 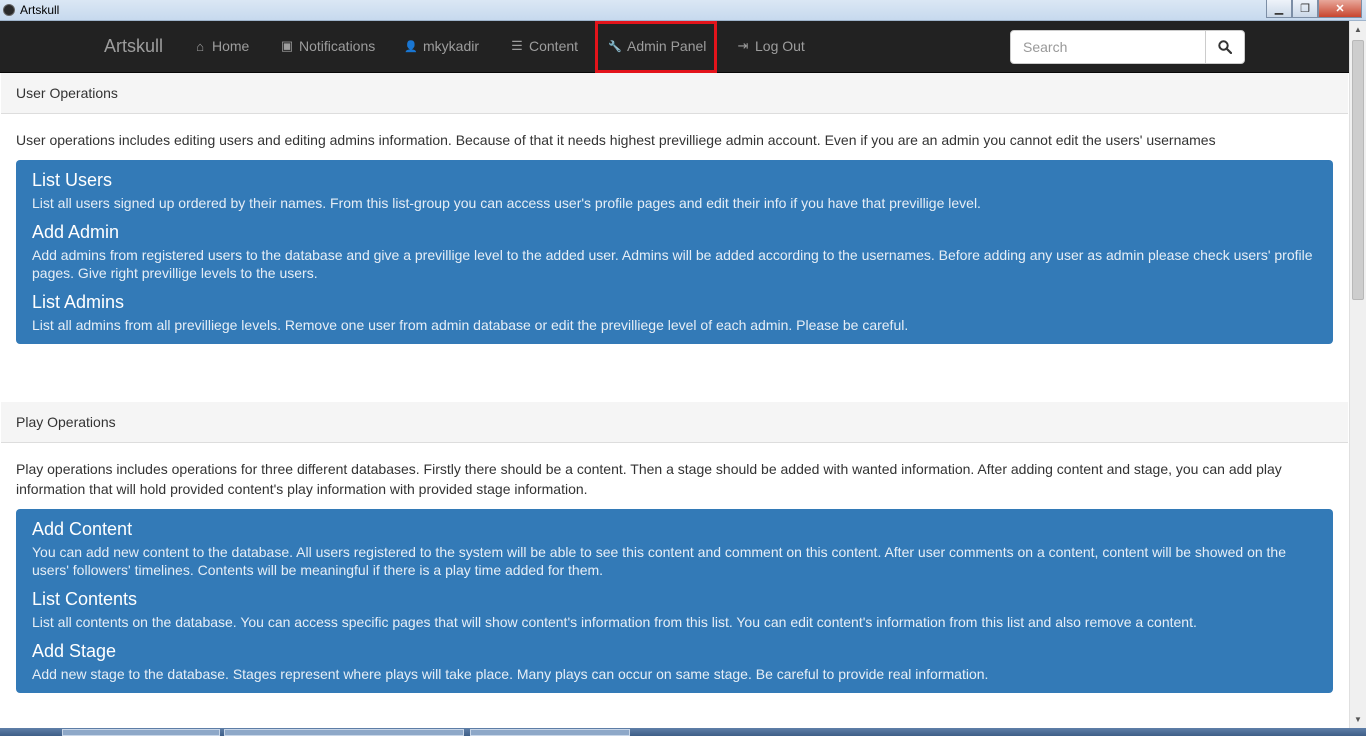 What do you see at coordinates (1340, 9) in the screenshot?
I see `close-button: ✕` at bounding box center [1340, 9].